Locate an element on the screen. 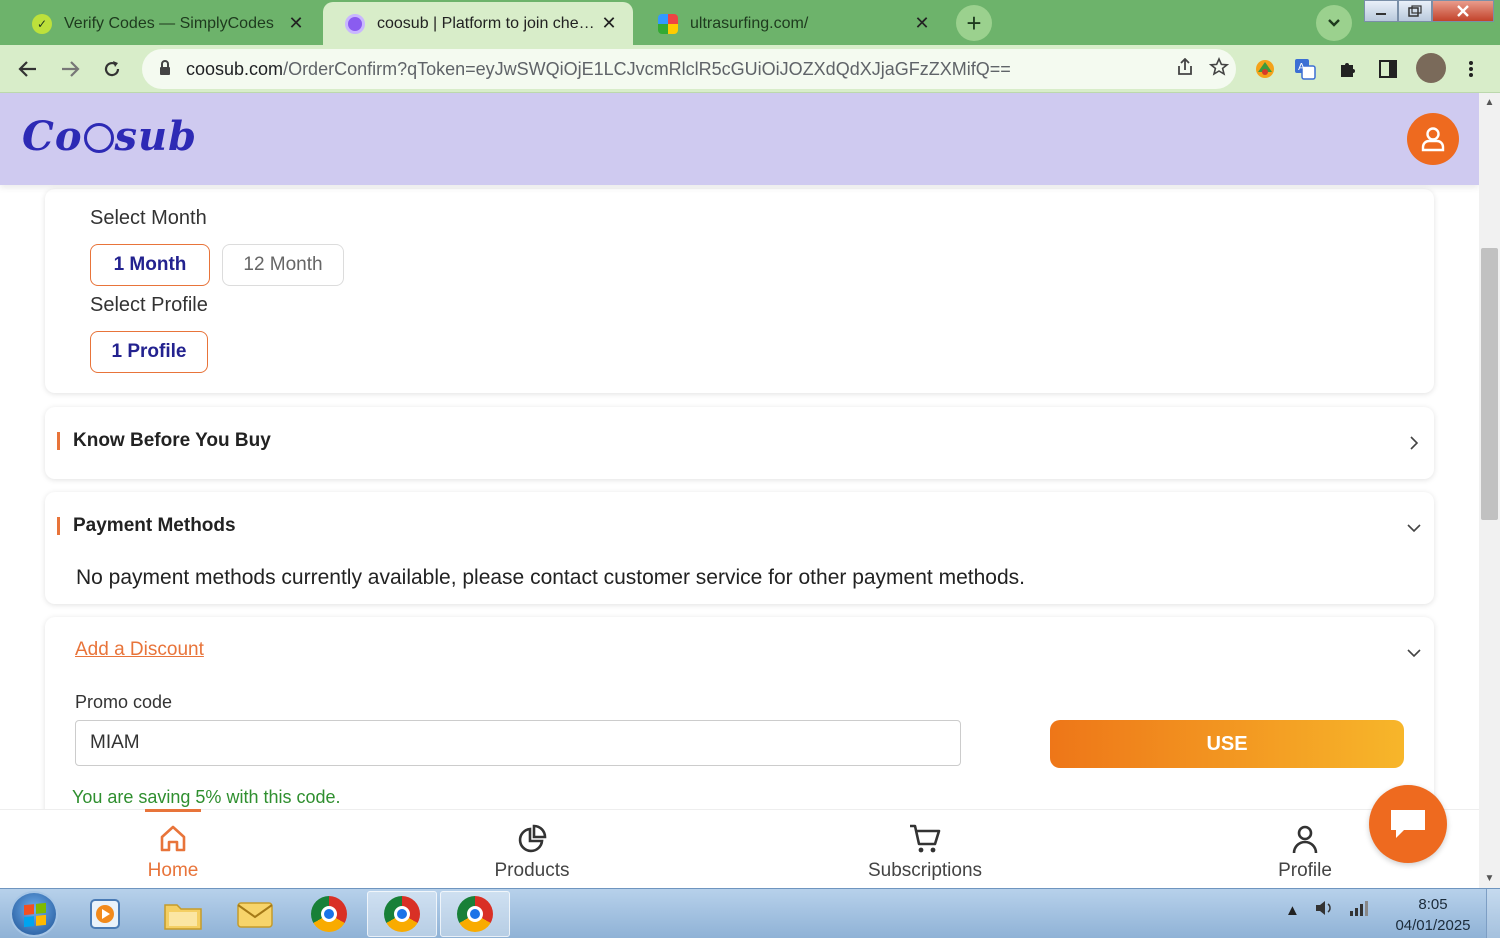  taskbar-media-player is located at coordinates (105, 914).